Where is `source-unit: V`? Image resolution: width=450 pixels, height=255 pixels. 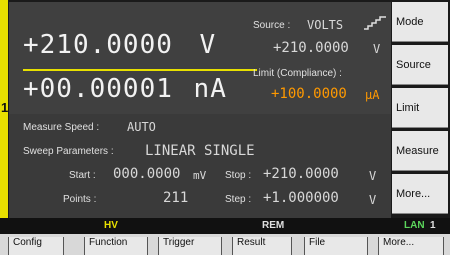 source-unit: V is located at coordinates (377, 49).